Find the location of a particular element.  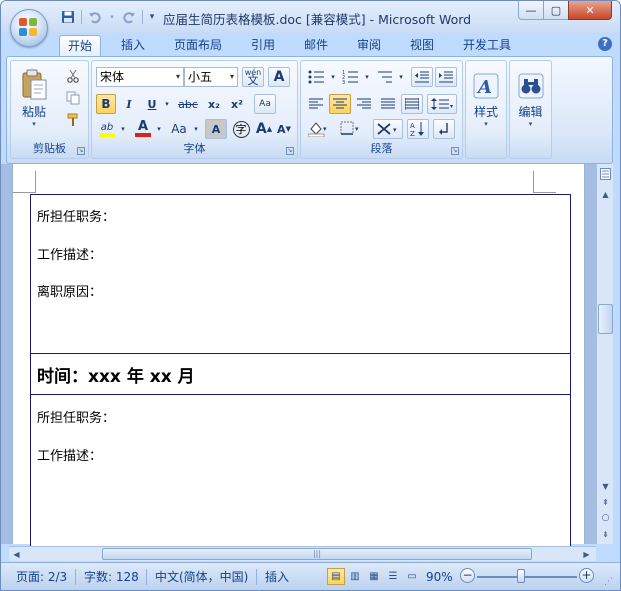

close-button: ✕ is located at coordinates (590, 10).